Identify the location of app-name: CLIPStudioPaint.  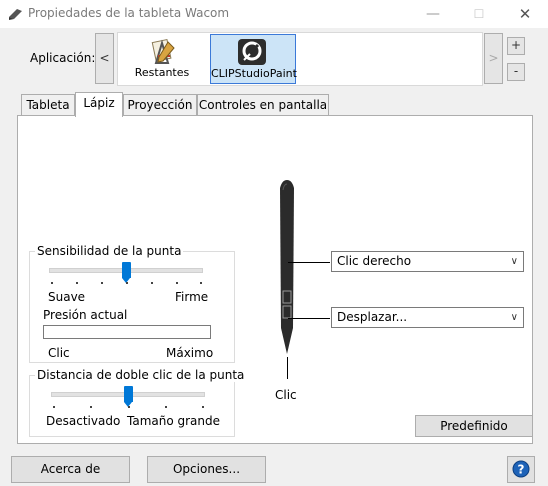
(254, 73).